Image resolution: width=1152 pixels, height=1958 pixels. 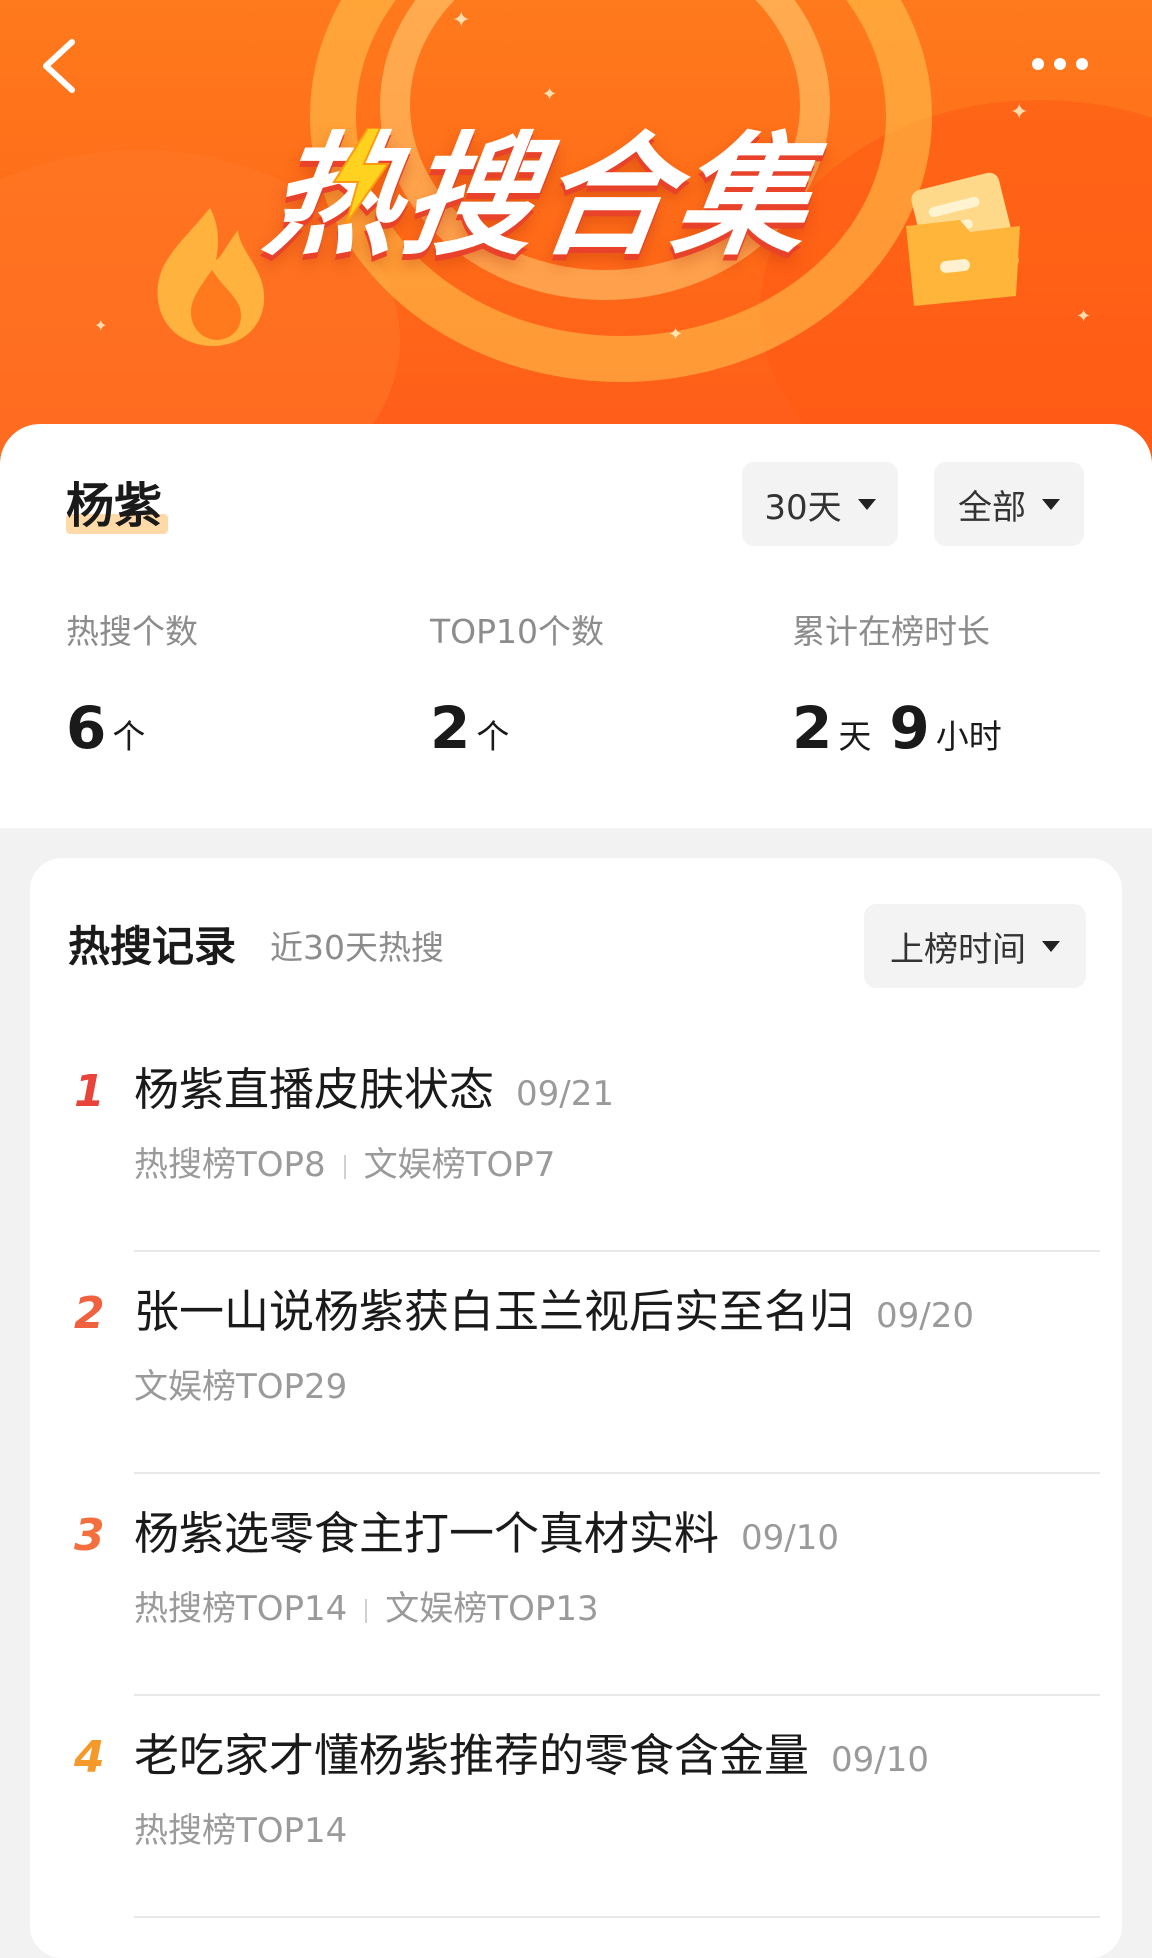 I want to click on divider, so click(x=617, y=1917).